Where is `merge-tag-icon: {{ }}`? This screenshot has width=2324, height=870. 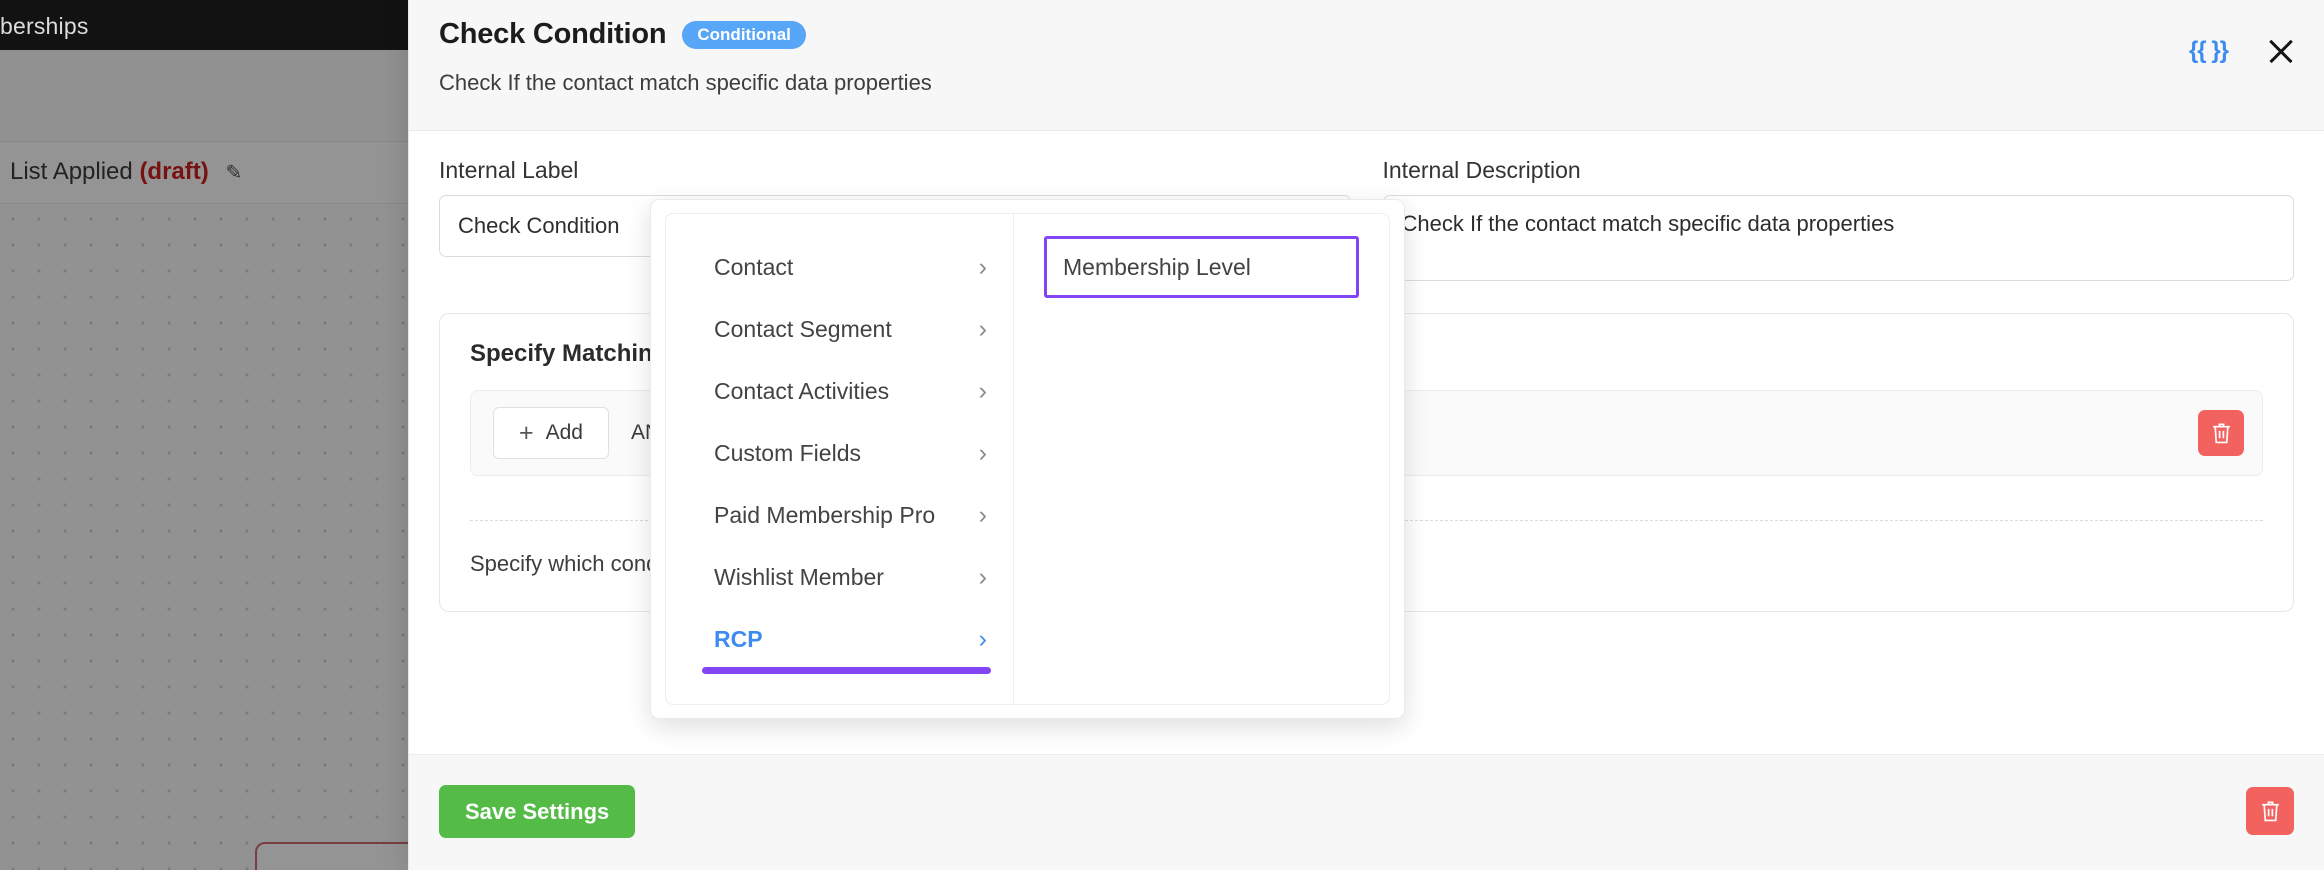 merge-tag-icon: {{ }} is located at coordinates (2209, 51).